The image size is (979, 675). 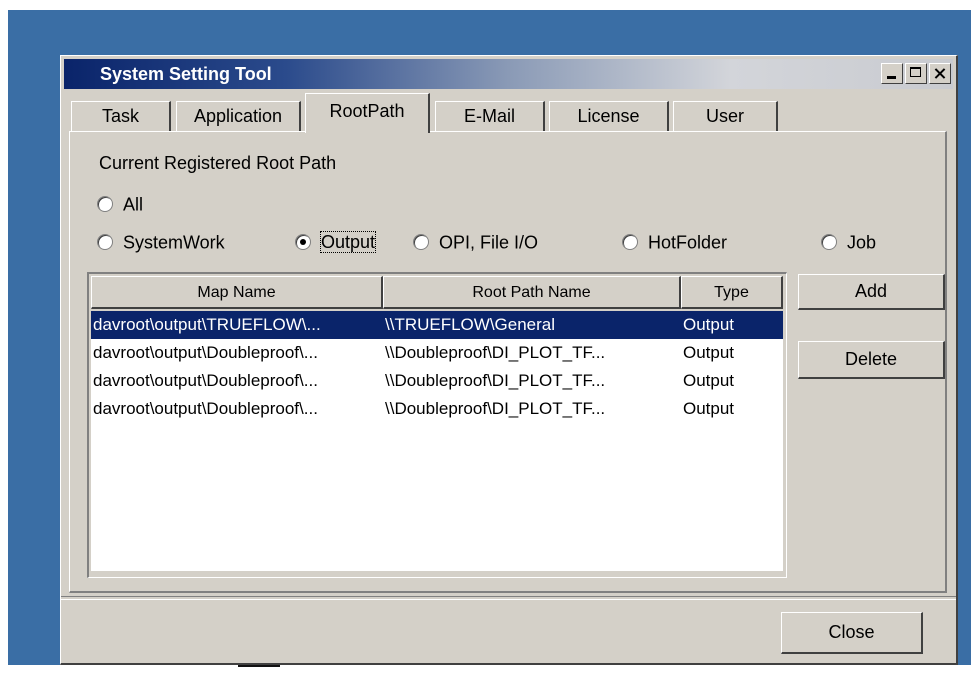 I want to click on column-header-type: Type, so click(x=732, y=292).